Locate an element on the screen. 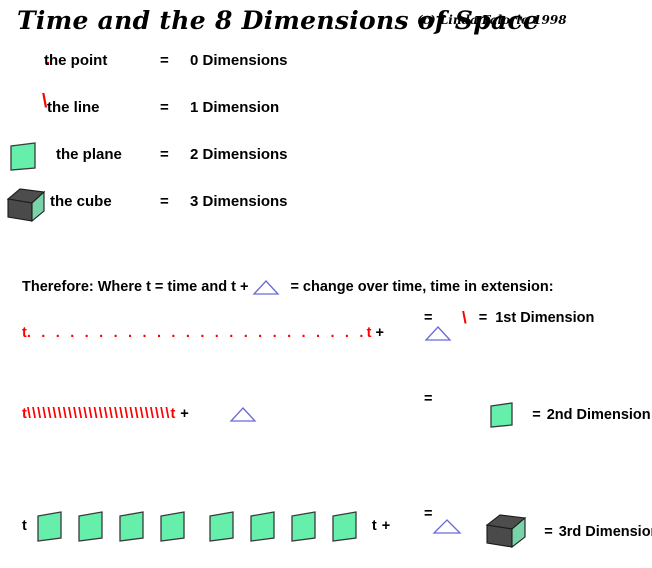 The width and height of the screenshot is (652, 568). definition-value: 2 Dimensions is located at coordinates (239, 154).